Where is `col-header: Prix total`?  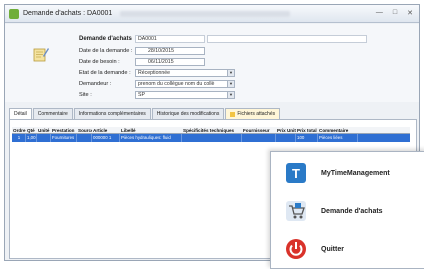 col-header: Prix total is located at coordinates (307, 130).